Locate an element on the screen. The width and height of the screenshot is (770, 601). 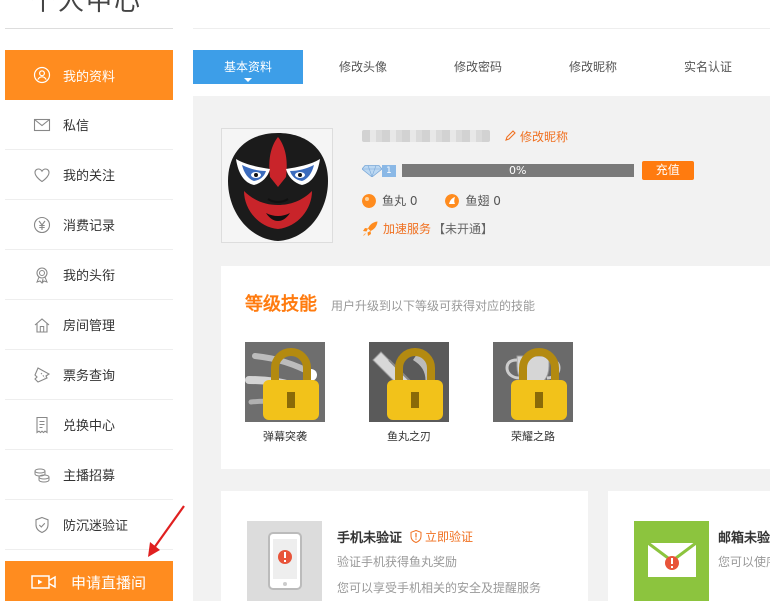
receipt-icon is located at coordinates (42, 425).